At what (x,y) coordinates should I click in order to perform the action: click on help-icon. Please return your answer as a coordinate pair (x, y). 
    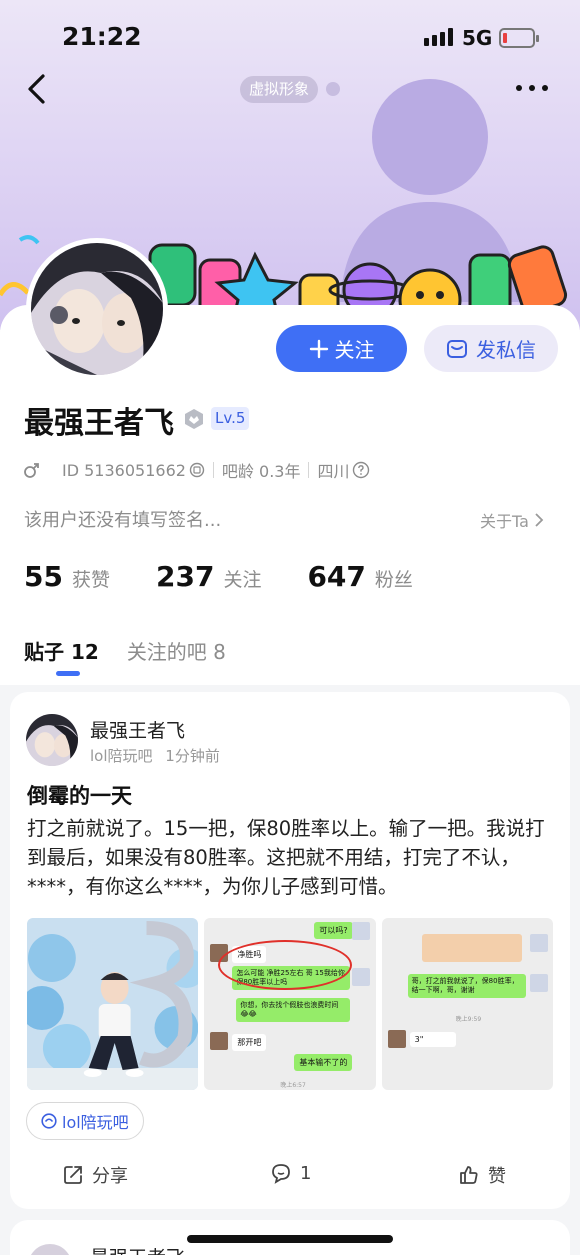
    Looking at the image, I should click on (361, 470).